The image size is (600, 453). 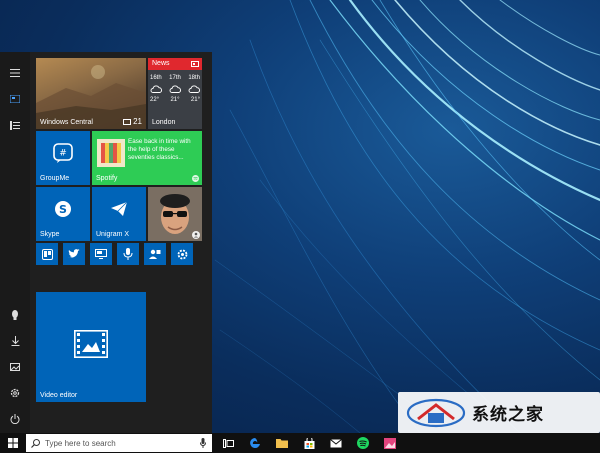 I want to click on pictures-icon, so click(x=15, y=367).